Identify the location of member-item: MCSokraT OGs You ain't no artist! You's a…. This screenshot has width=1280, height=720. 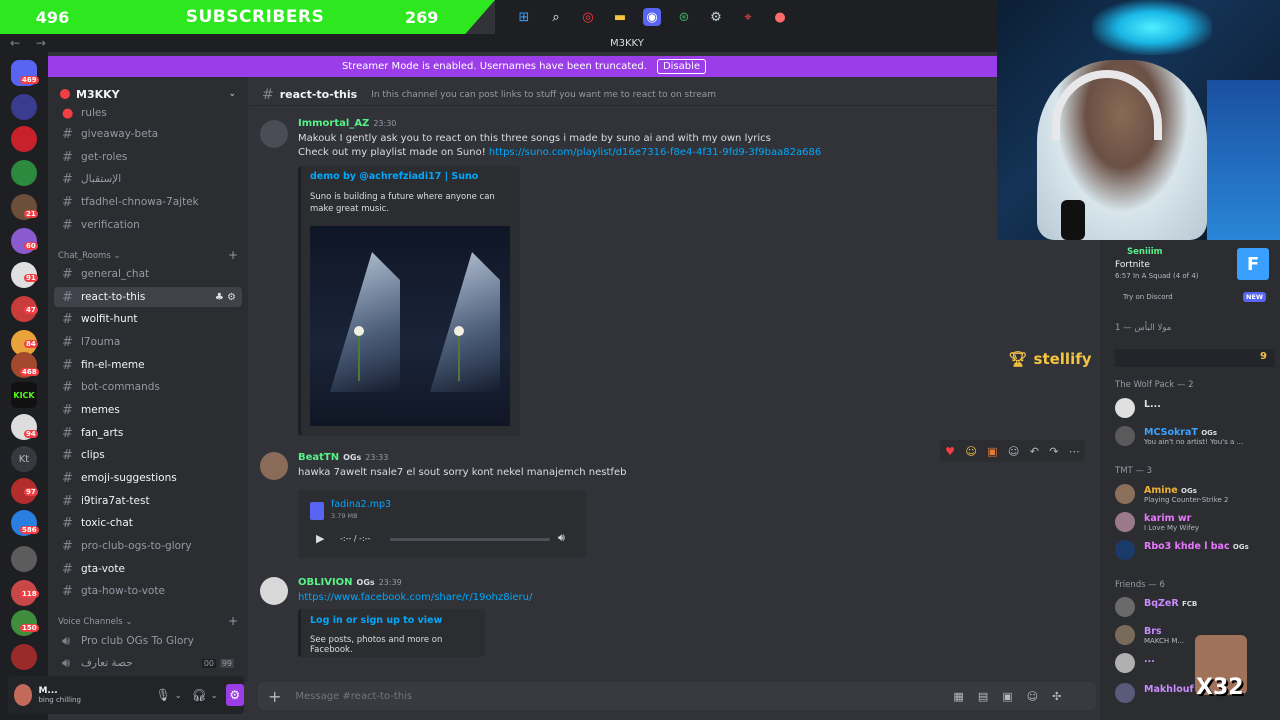
(1197, 437).